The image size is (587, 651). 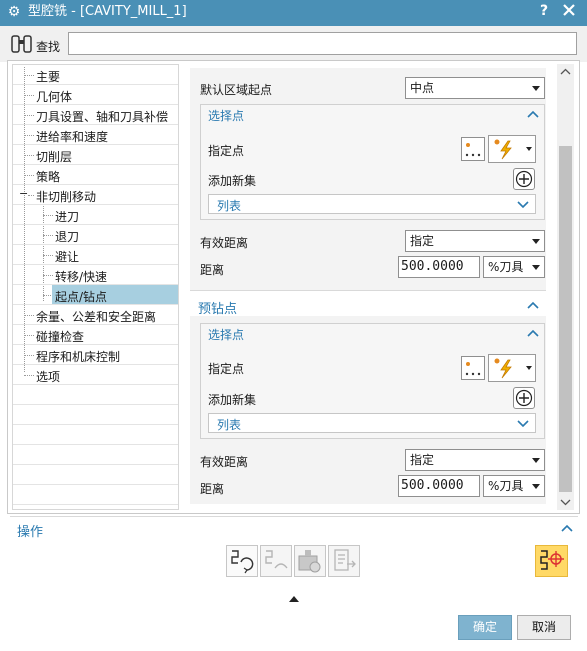 What do you see at coordinates (102, 117) in the screenshot?
I see `tree-item-label: 刀具设置、轴和刀具补偿` at bounding box center [102, 117].